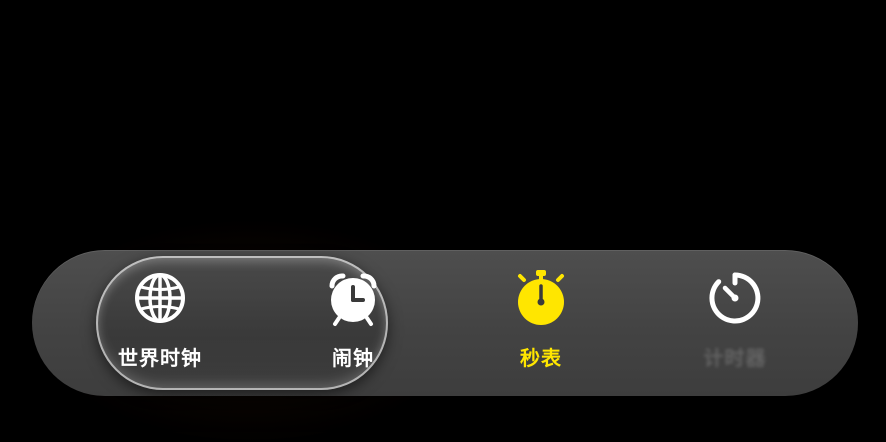 The width and height of the screenshot is (886, 442). I want to click on tab-alarm-label: 闹钟, so click(353, 358).